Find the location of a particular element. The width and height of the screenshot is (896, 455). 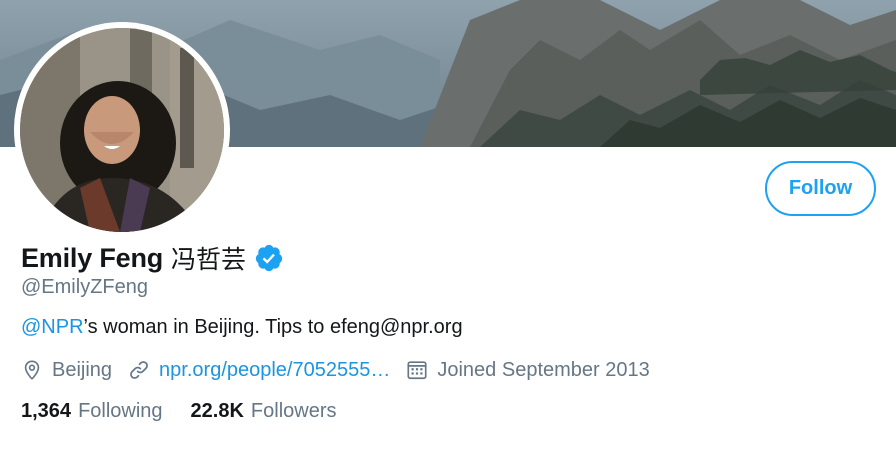

display-name: Emily Feng is located at coordinates (92, 257).